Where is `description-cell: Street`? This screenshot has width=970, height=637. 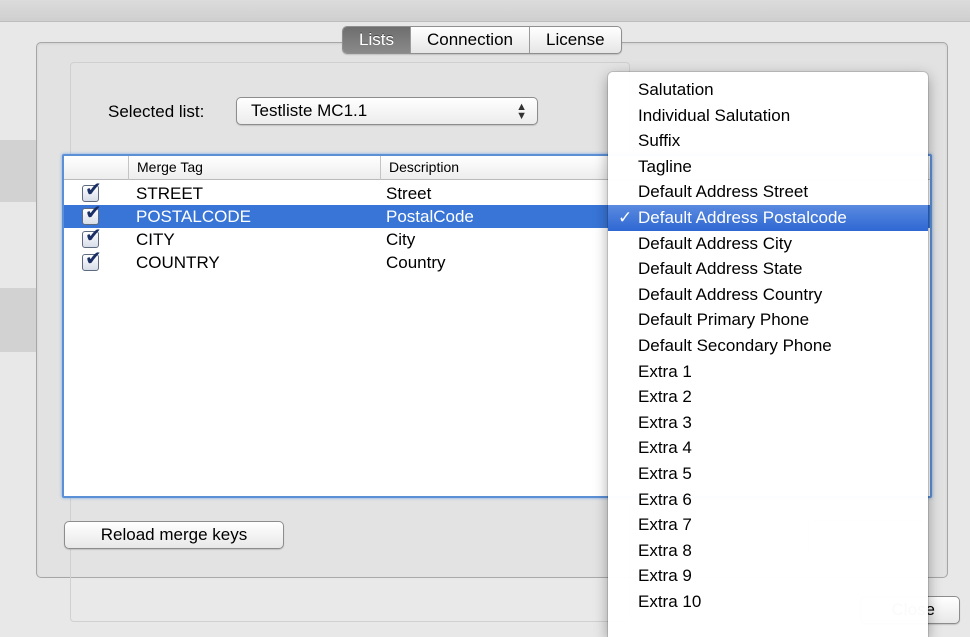
description-cell: Street is located at coordinates (409, 193).